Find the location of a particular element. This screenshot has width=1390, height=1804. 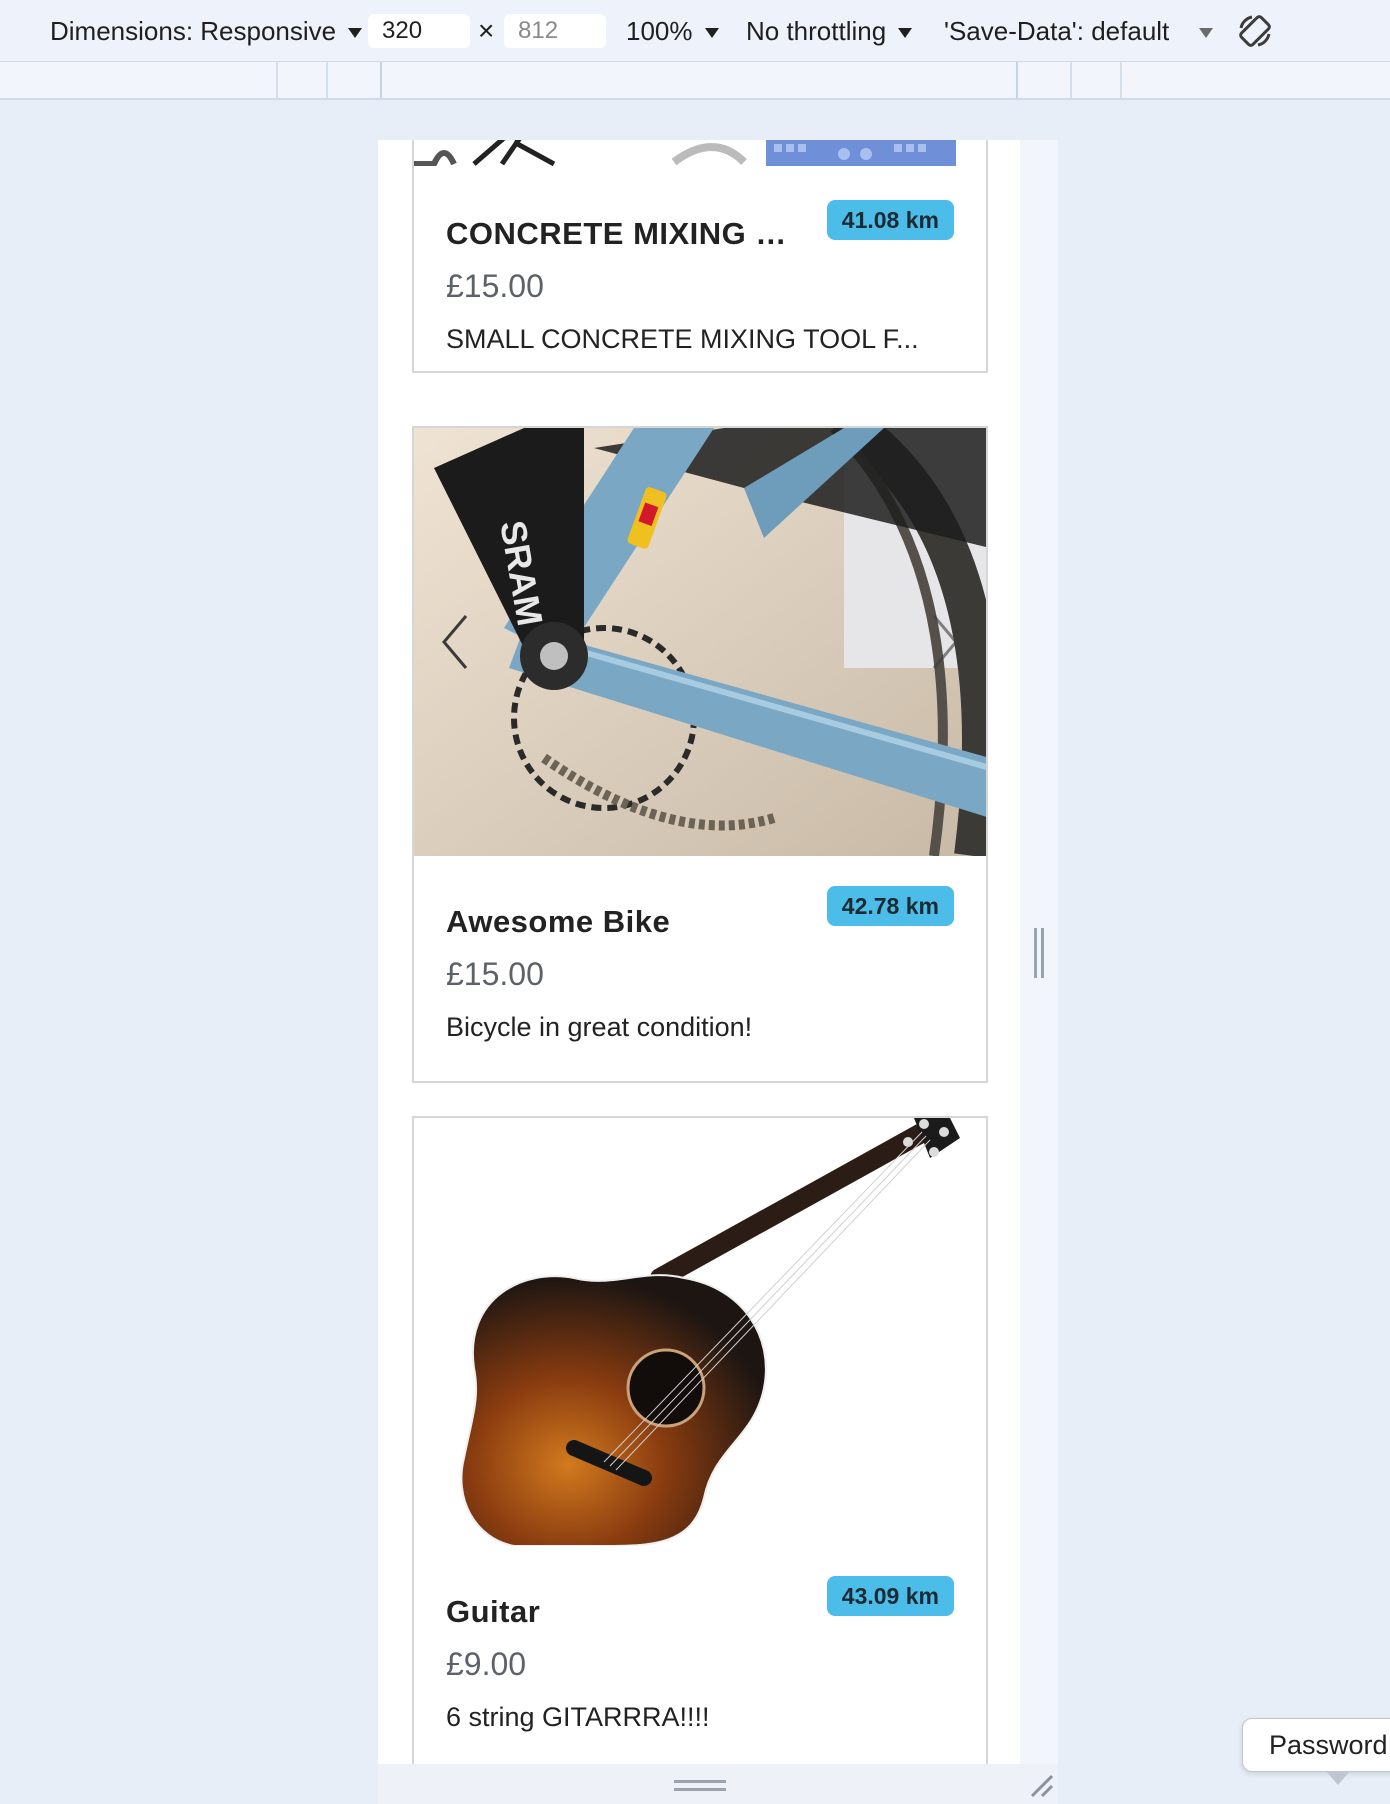

save-data-dropdown: 'Save-Data': default is located at coordinates (1079, 31).